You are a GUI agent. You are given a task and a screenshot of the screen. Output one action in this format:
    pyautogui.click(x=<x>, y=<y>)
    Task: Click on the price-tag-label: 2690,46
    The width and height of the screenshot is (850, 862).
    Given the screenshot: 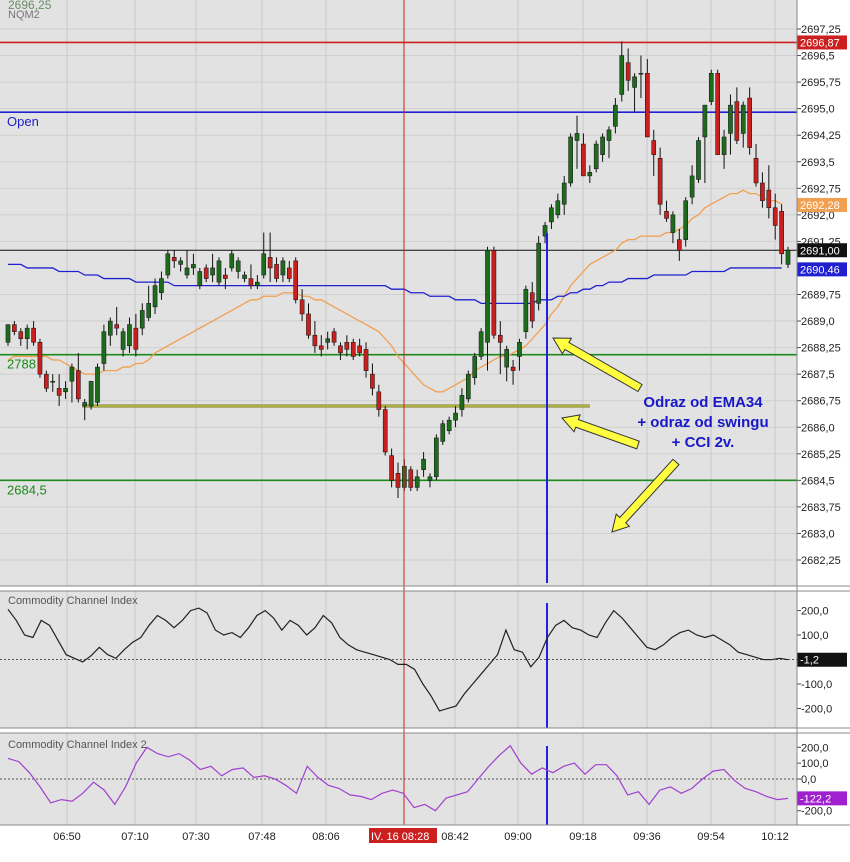 What is the action you would take?
    pyautogui.click(x=820, y=270)
    